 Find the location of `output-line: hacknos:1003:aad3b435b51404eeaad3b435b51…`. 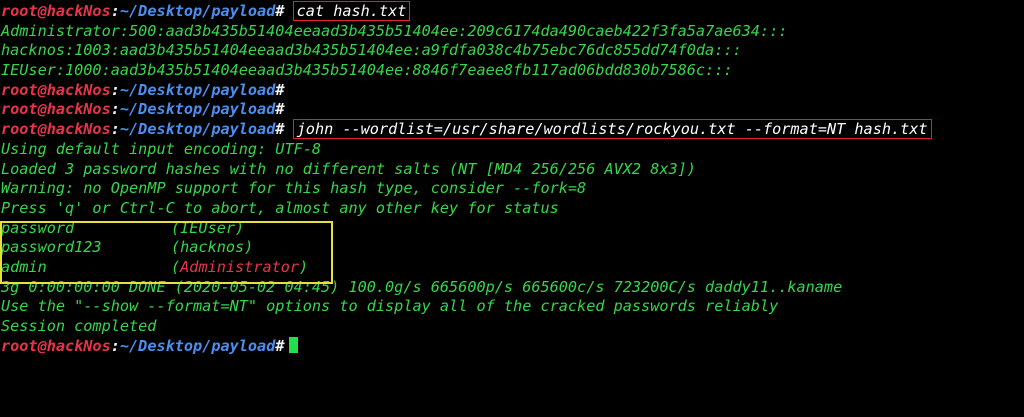

output-line: hacknos:1003:aad3b435b51404eeaad3b435b51… is located at coordinates (512, 51).